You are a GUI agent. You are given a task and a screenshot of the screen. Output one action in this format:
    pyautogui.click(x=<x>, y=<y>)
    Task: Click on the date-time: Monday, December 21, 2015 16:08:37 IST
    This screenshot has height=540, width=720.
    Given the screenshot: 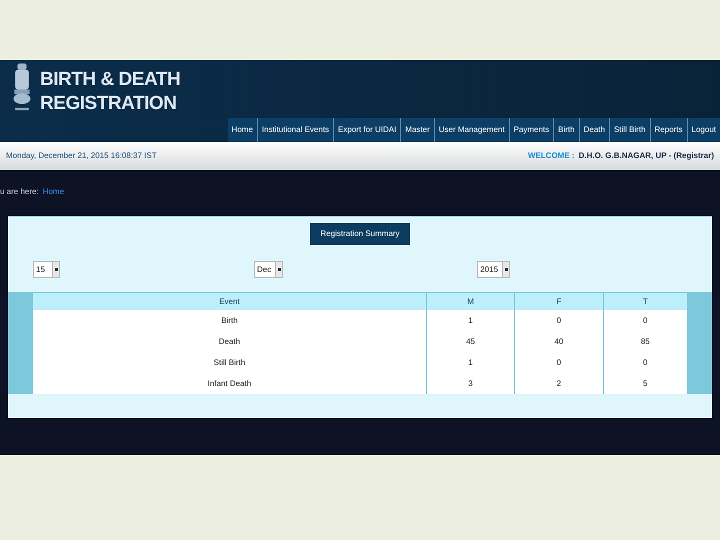 What is the action you would take?
    pyautogui.click(x=81, y=156)
    